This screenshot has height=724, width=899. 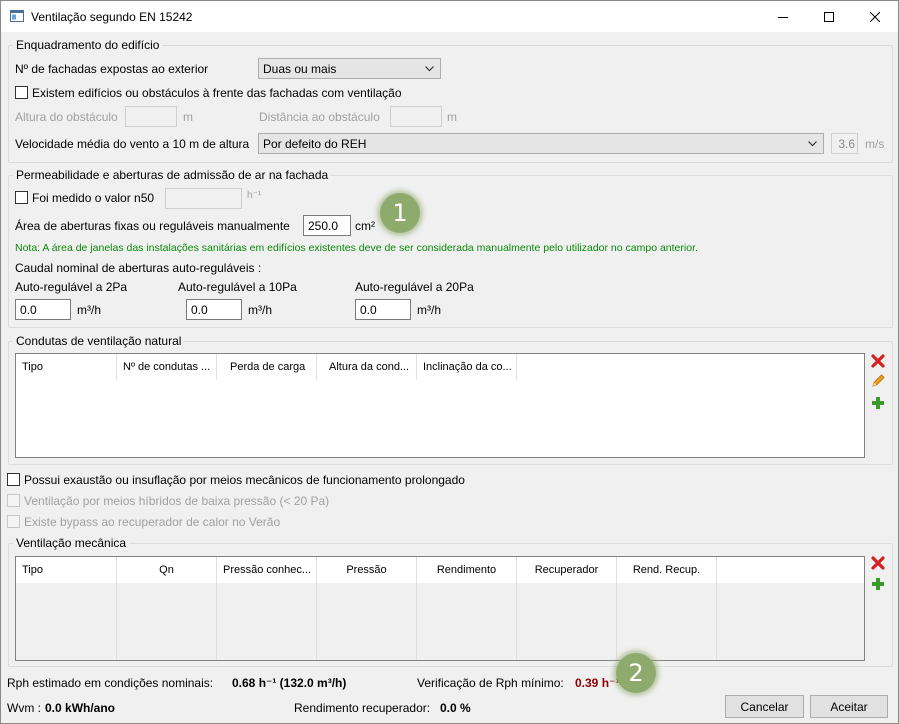 What do you see at coordinates (203, 198) in the screenshot?
I see `n50-input` at bounding box center [203, 198].